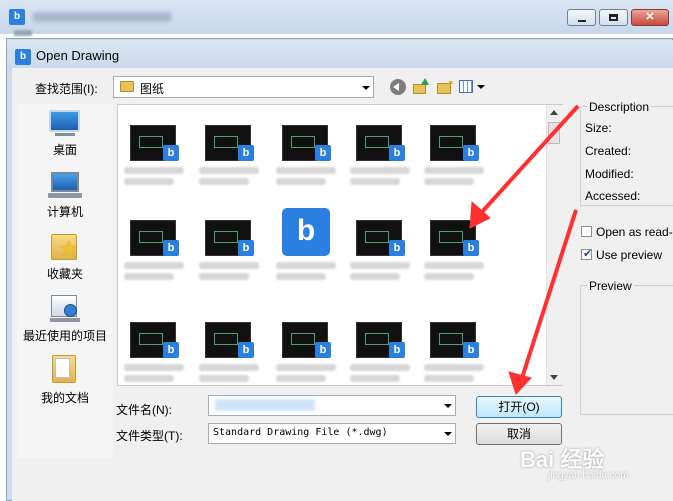  I want to click on annotation-arrows, so click(524, 249).